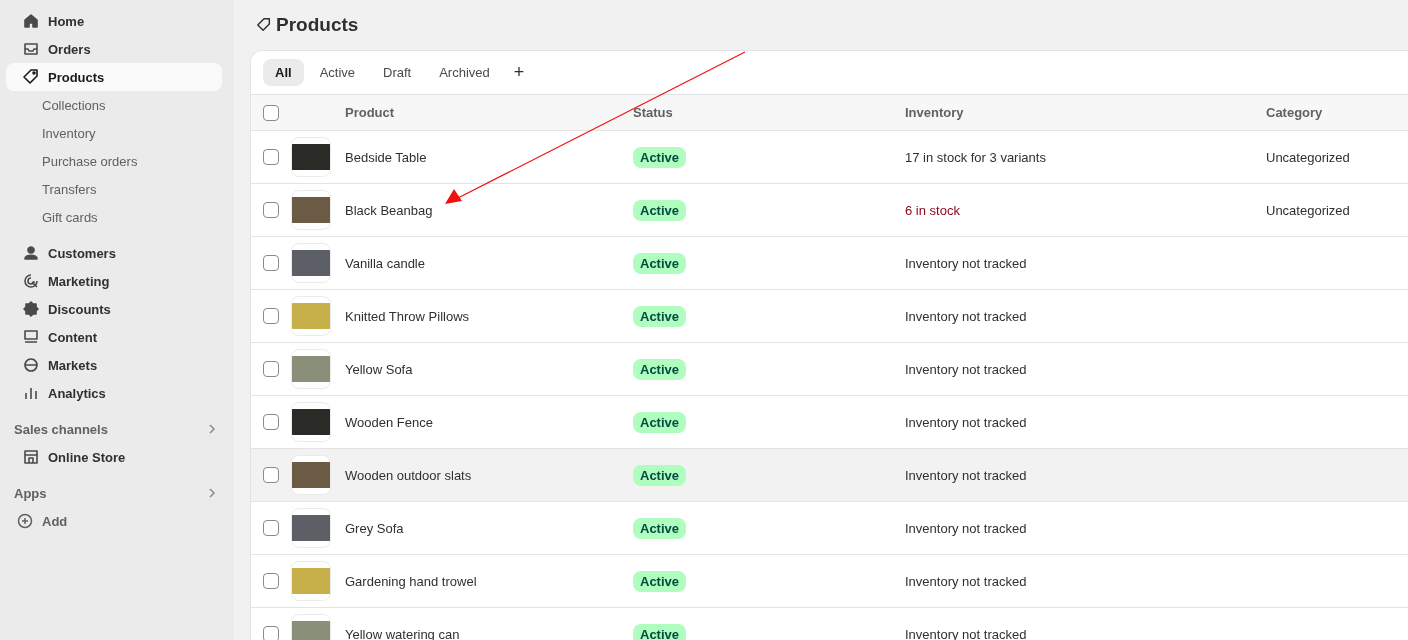 This screenshot has width=1408, height=640. What do you see at coordinates (283, 72) in the screenshot?
I see `filter-tab: All` at bounding box center [283, 72].